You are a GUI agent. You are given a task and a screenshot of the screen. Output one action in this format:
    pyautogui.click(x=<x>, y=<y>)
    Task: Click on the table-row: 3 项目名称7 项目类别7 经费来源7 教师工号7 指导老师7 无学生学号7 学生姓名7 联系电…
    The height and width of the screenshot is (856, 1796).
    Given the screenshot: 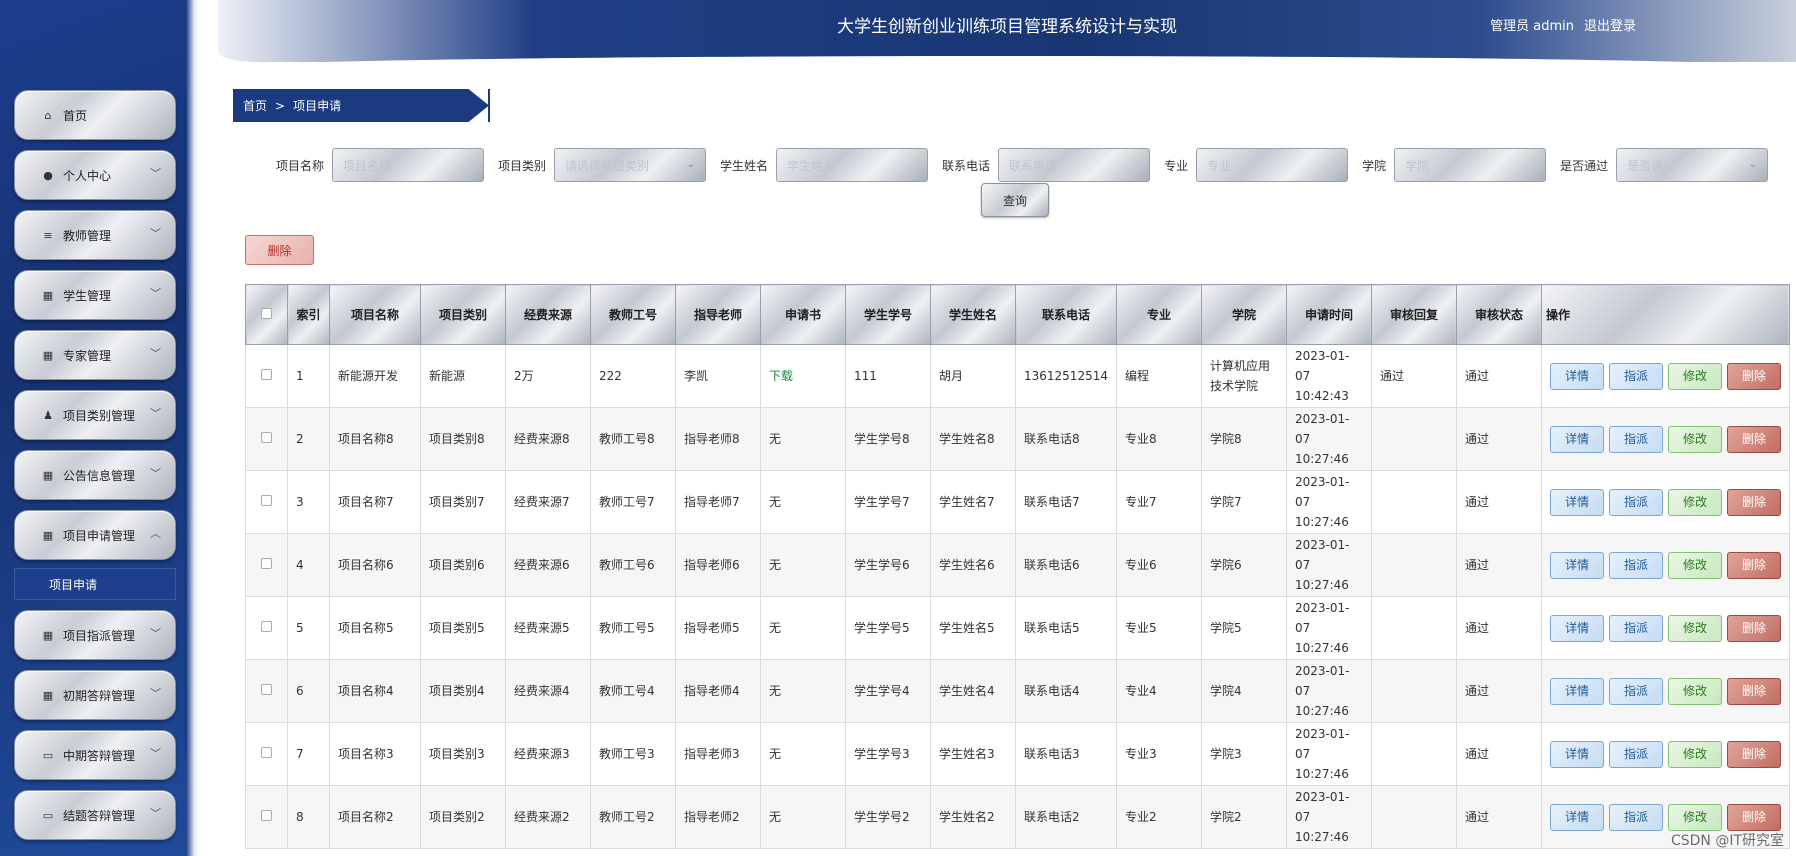 What is the action you would take?
    pyautogui.click(x=1017, y=502)
    